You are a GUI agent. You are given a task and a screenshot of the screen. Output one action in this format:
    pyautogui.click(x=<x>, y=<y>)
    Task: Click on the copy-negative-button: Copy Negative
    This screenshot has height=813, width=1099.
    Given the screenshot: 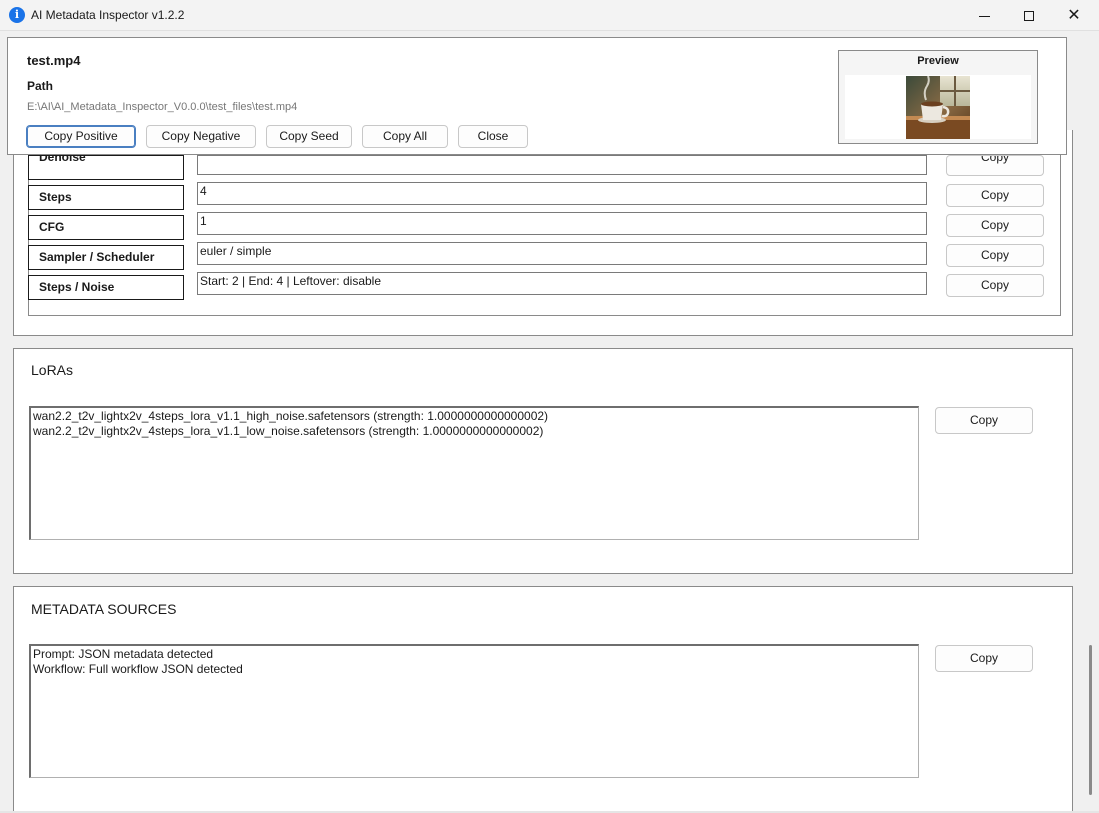 What is the action you would take?
    pyautogui.click(x=201, y=136)
    